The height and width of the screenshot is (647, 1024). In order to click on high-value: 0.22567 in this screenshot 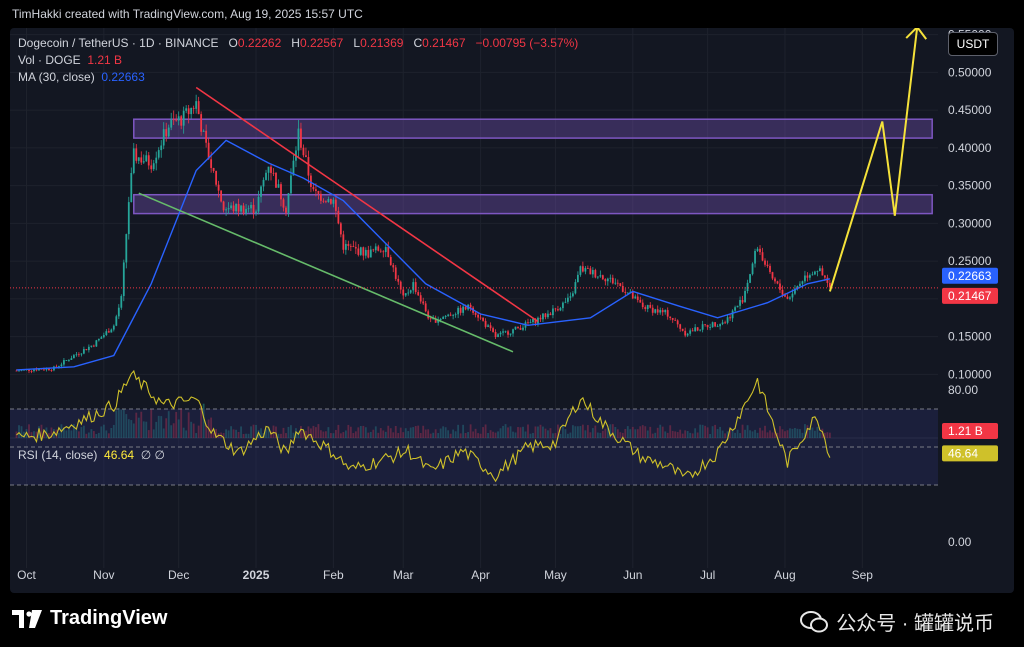, I will do `click(321, 43)`.